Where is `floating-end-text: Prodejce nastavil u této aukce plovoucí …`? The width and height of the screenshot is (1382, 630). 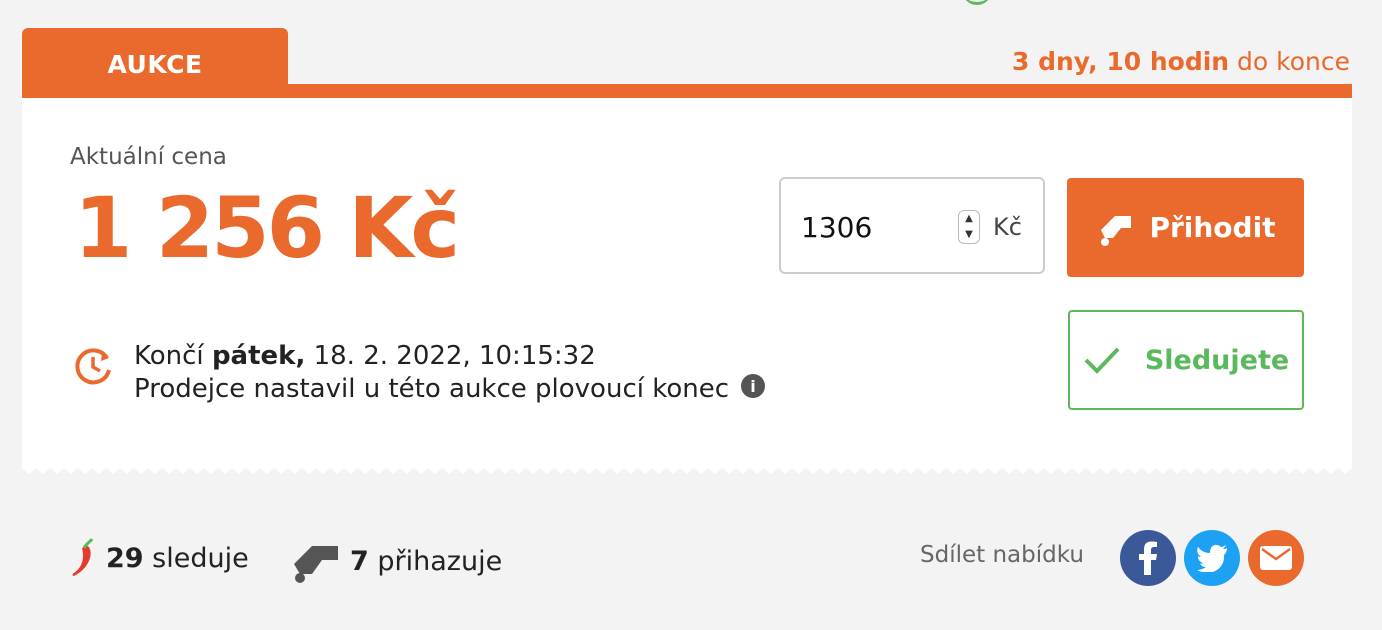 floating-end-text: Prodejce nastavil u této aukce plovoucí … is located at coordinates (432, 389).